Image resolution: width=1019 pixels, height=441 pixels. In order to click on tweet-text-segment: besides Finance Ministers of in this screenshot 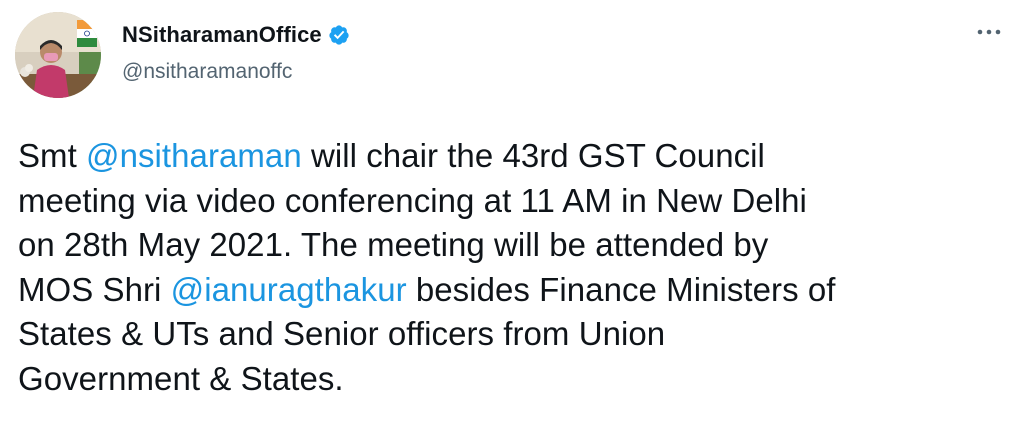, I will do `click(621, 289)`.